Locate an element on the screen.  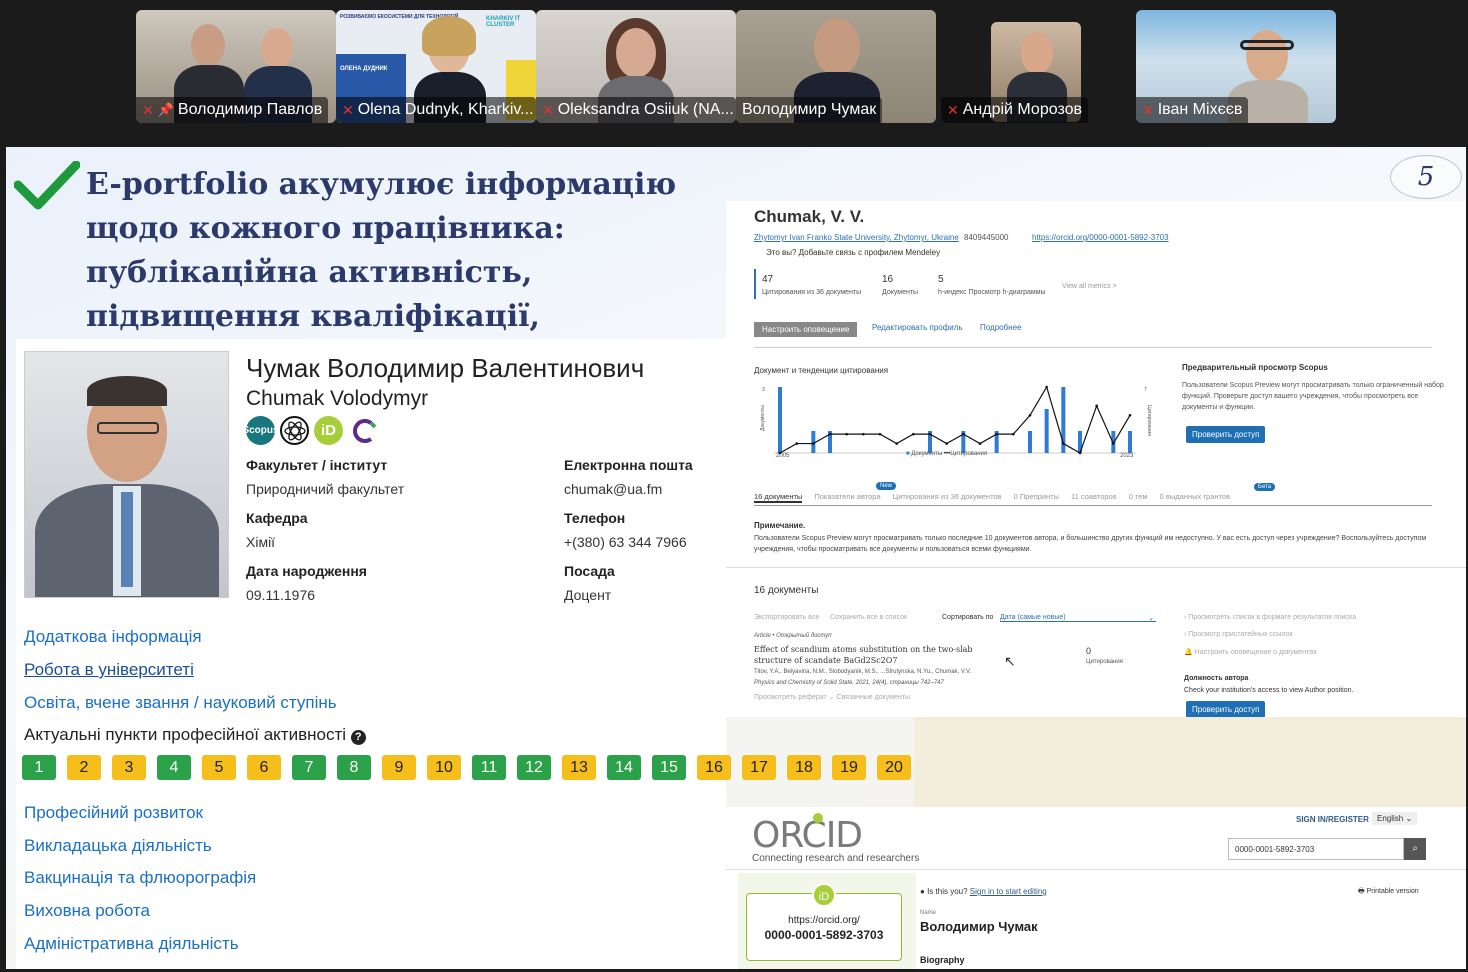
position-value: Доцент is located at coordinates (588, 595).